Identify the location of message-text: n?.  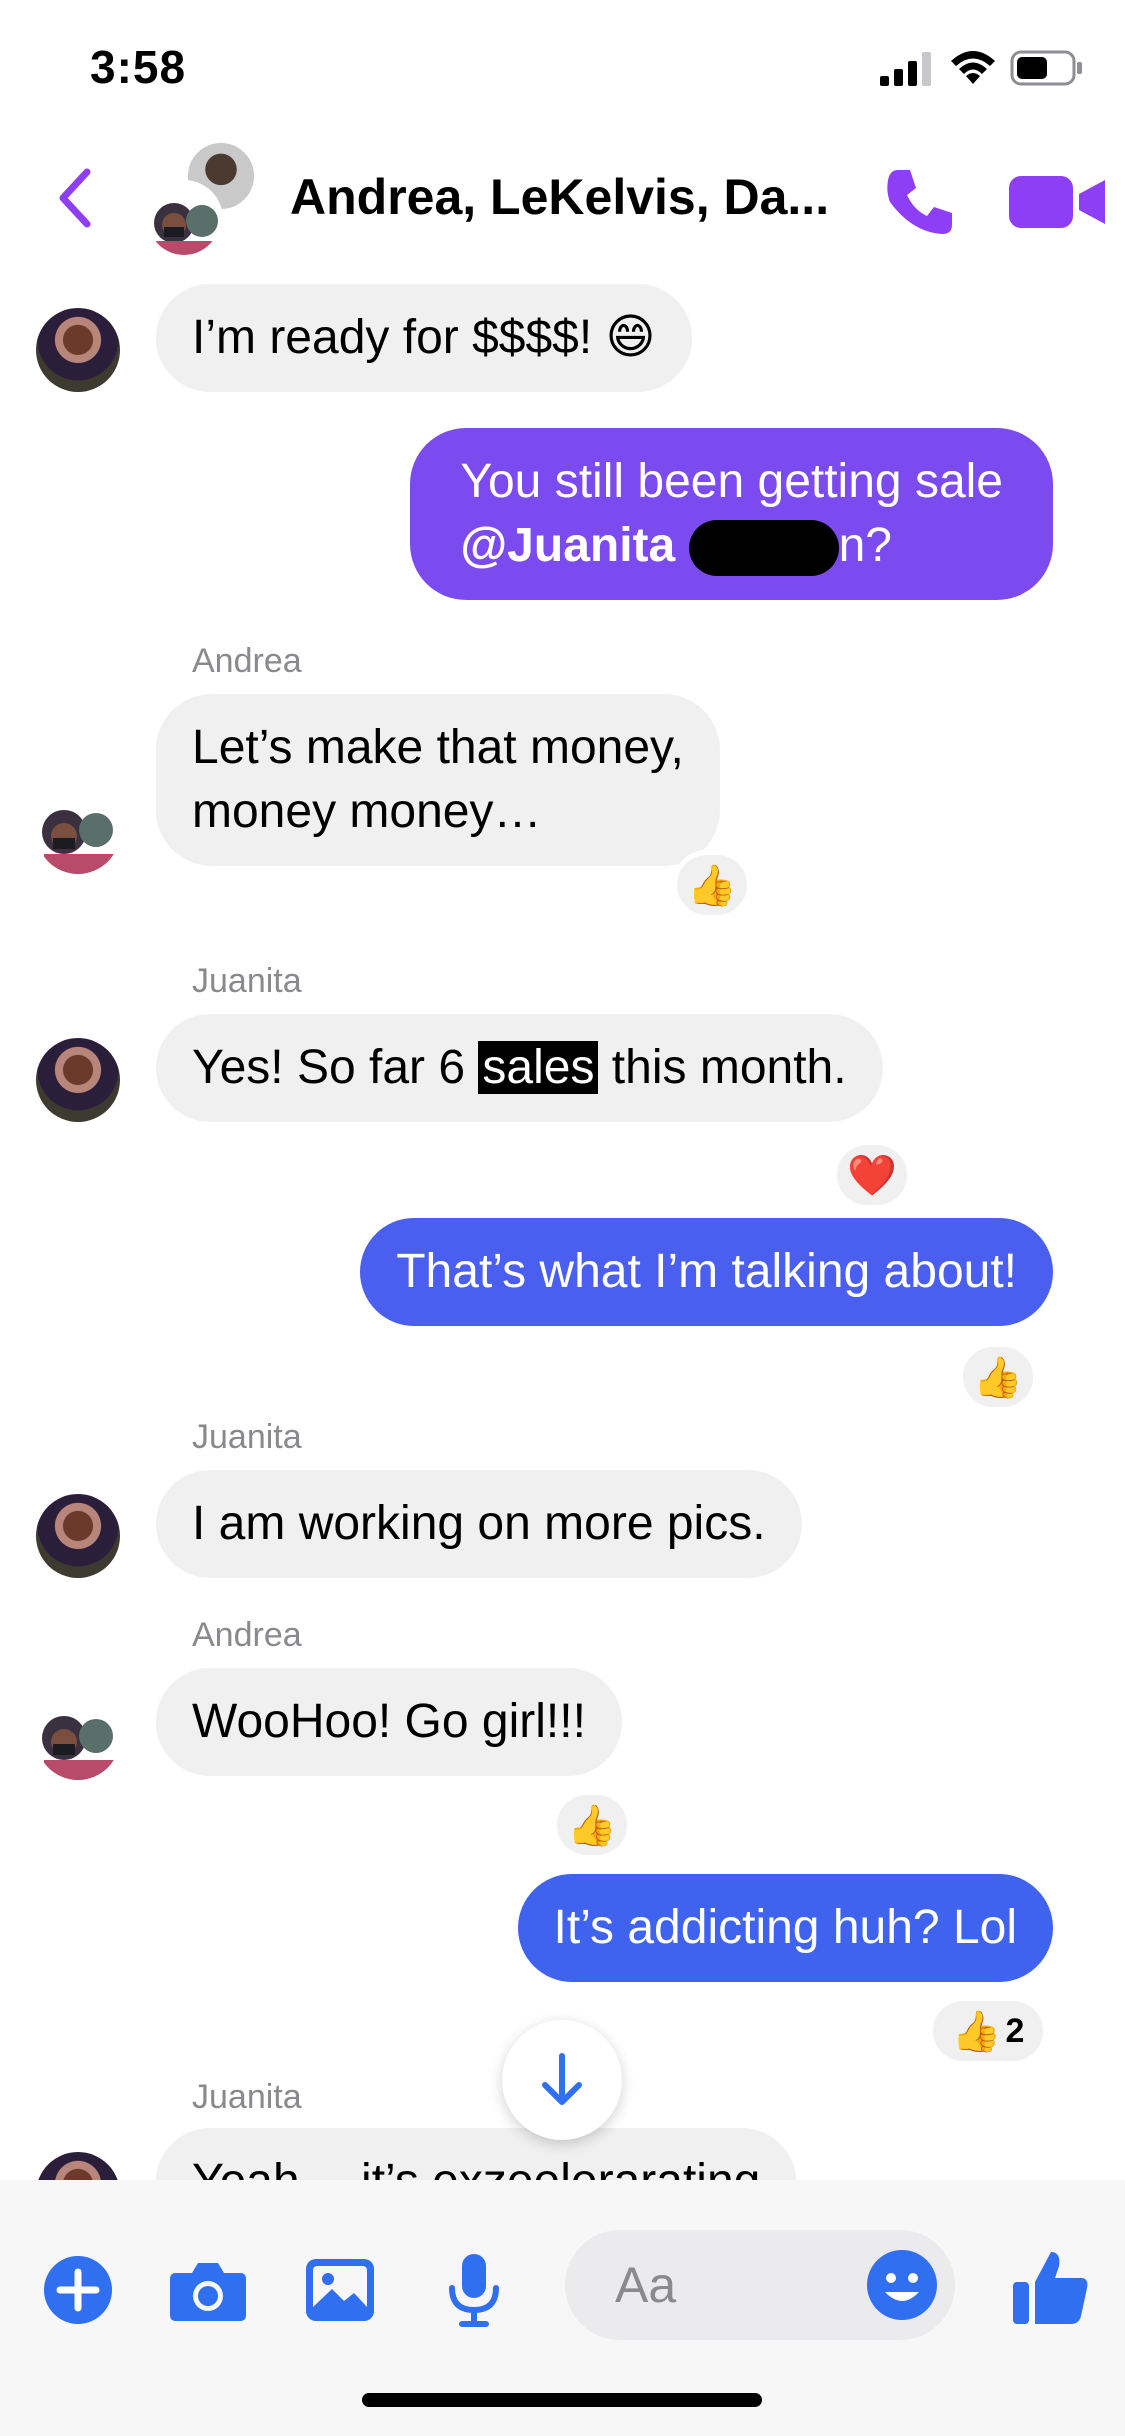
(865, 545).